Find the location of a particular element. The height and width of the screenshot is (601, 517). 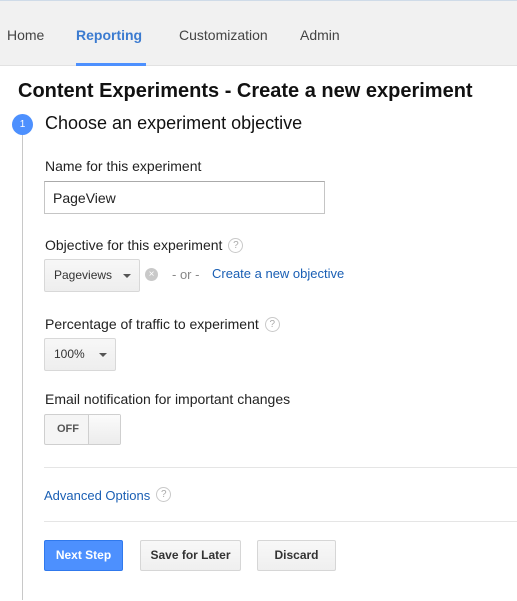

objective-select: Pageviews is located at coordinates (92, 275).